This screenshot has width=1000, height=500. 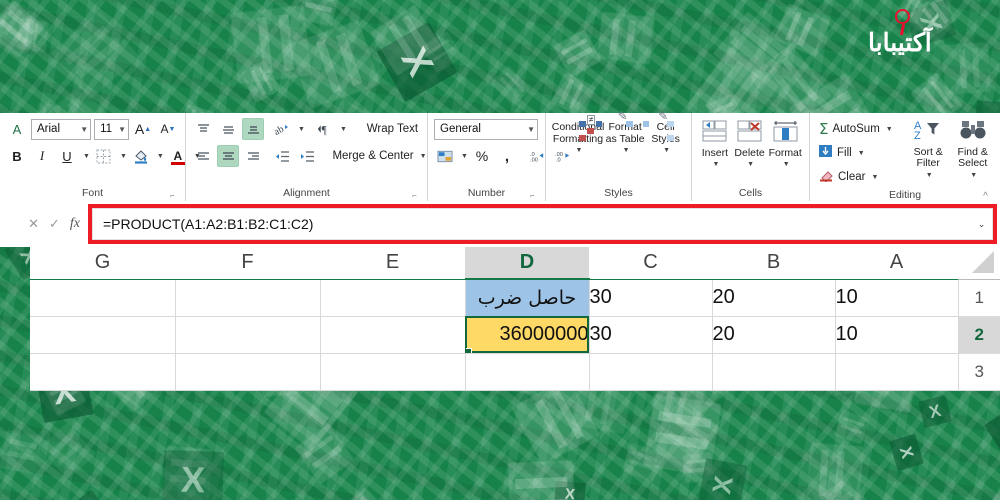 What do you see at coordinates (874, 177) in the screenshot?
I see `clear-chevron-icon: ▼` at bounding box center [874, 177].